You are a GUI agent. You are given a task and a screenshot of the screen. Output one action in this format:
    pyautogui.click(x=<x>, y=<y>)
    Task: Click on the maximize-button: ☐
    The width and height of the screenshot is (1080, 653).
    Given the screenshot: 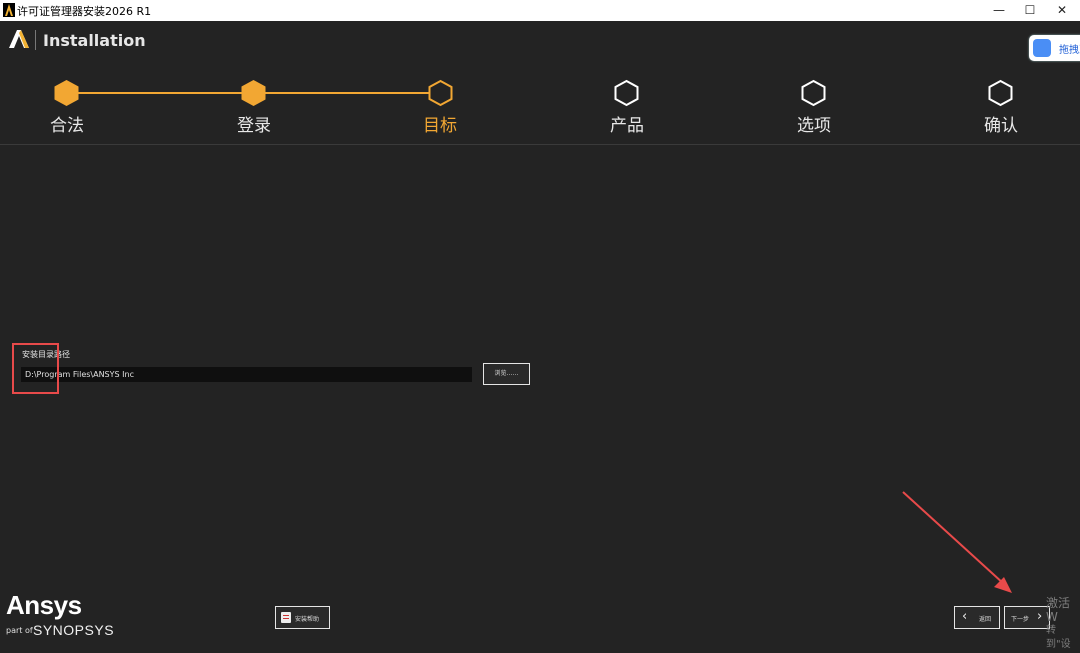 What is the action you would take?
    pyautogui.click(x=1030, y=10)
    